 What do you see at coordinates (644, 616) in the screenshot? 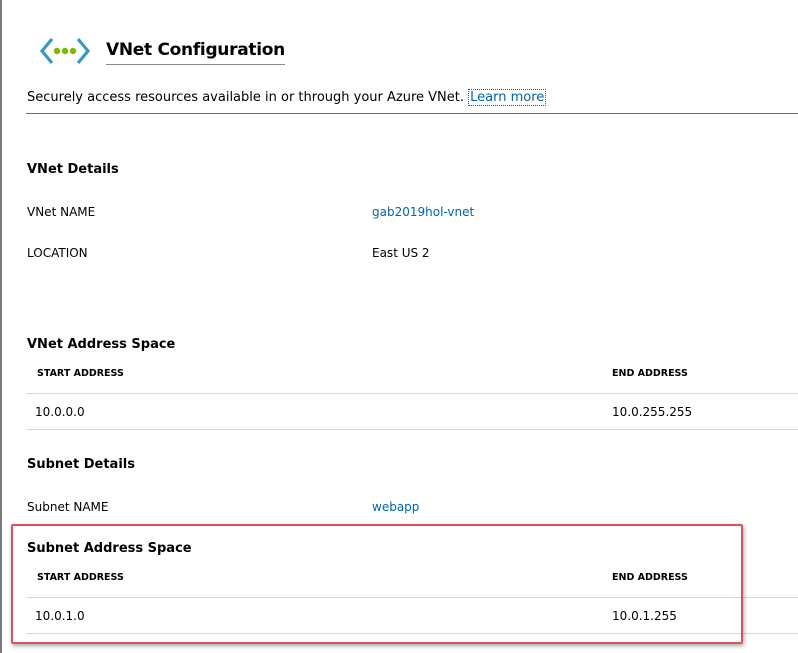
I see `subnet-end-address-cell: 10.0.1.255` at bounding box center [644, 616].